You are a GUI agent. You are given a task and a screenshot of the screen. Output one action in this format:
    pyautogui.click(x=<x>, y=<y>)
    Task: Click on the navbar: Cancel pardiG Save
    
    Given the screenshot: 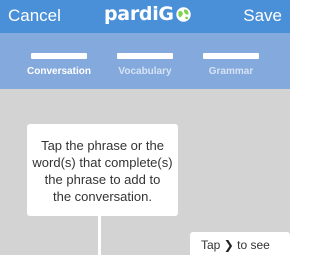 What is the action you would take?
    pyautogui.click(x=145, y=16)
    